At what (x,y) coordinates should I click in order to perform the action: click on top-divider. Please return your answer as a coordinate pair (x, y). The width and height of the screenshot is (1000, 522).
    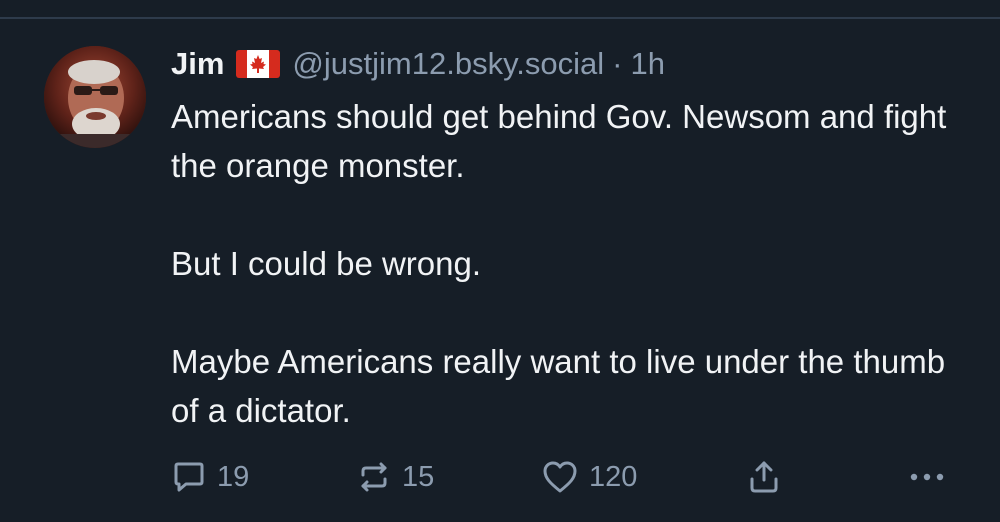
    Looking at the image, I should click on (500, 18).